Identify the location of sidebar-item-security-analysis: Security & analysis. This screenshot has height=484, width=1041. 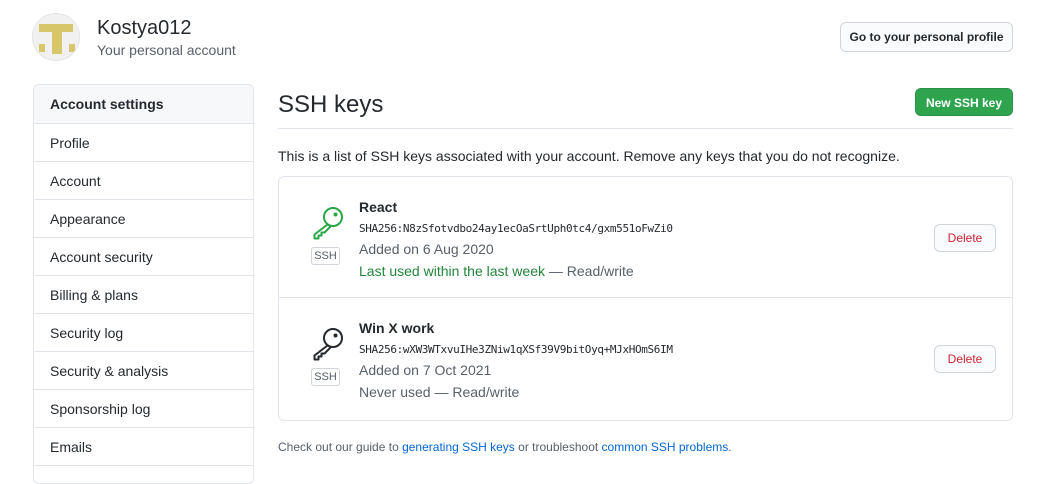
(143, 371).